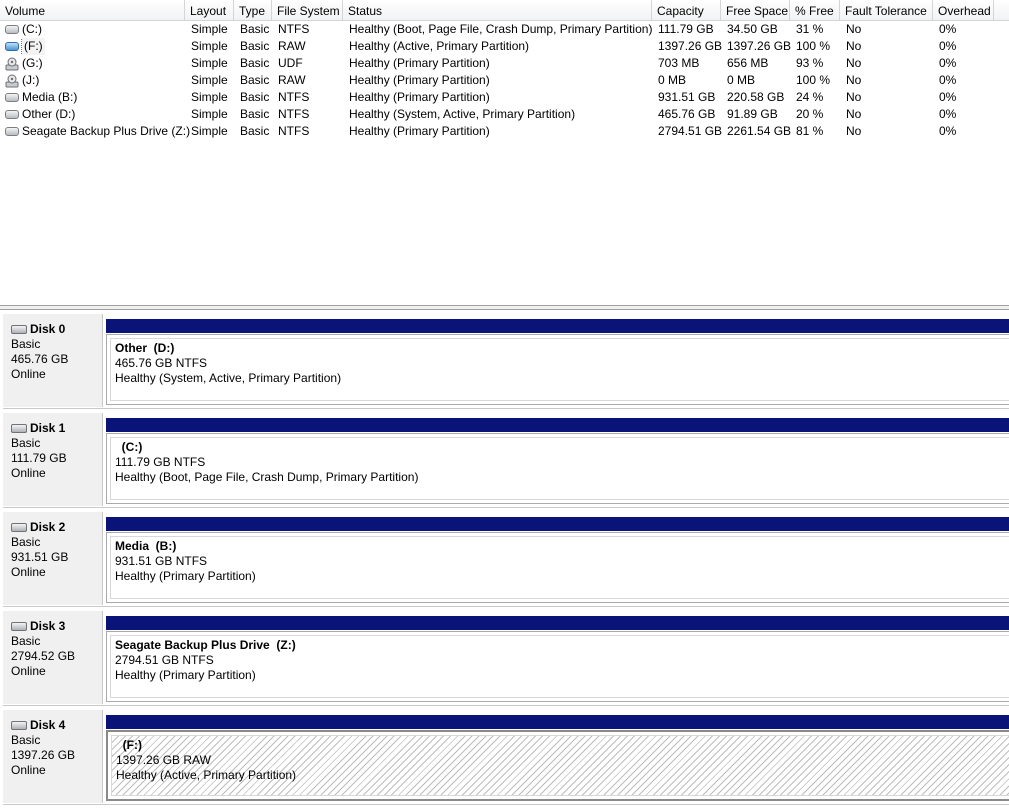 This screenshot has width=1009, height=809. I want to click on disk-name: Disk 3, so click(48, 626).